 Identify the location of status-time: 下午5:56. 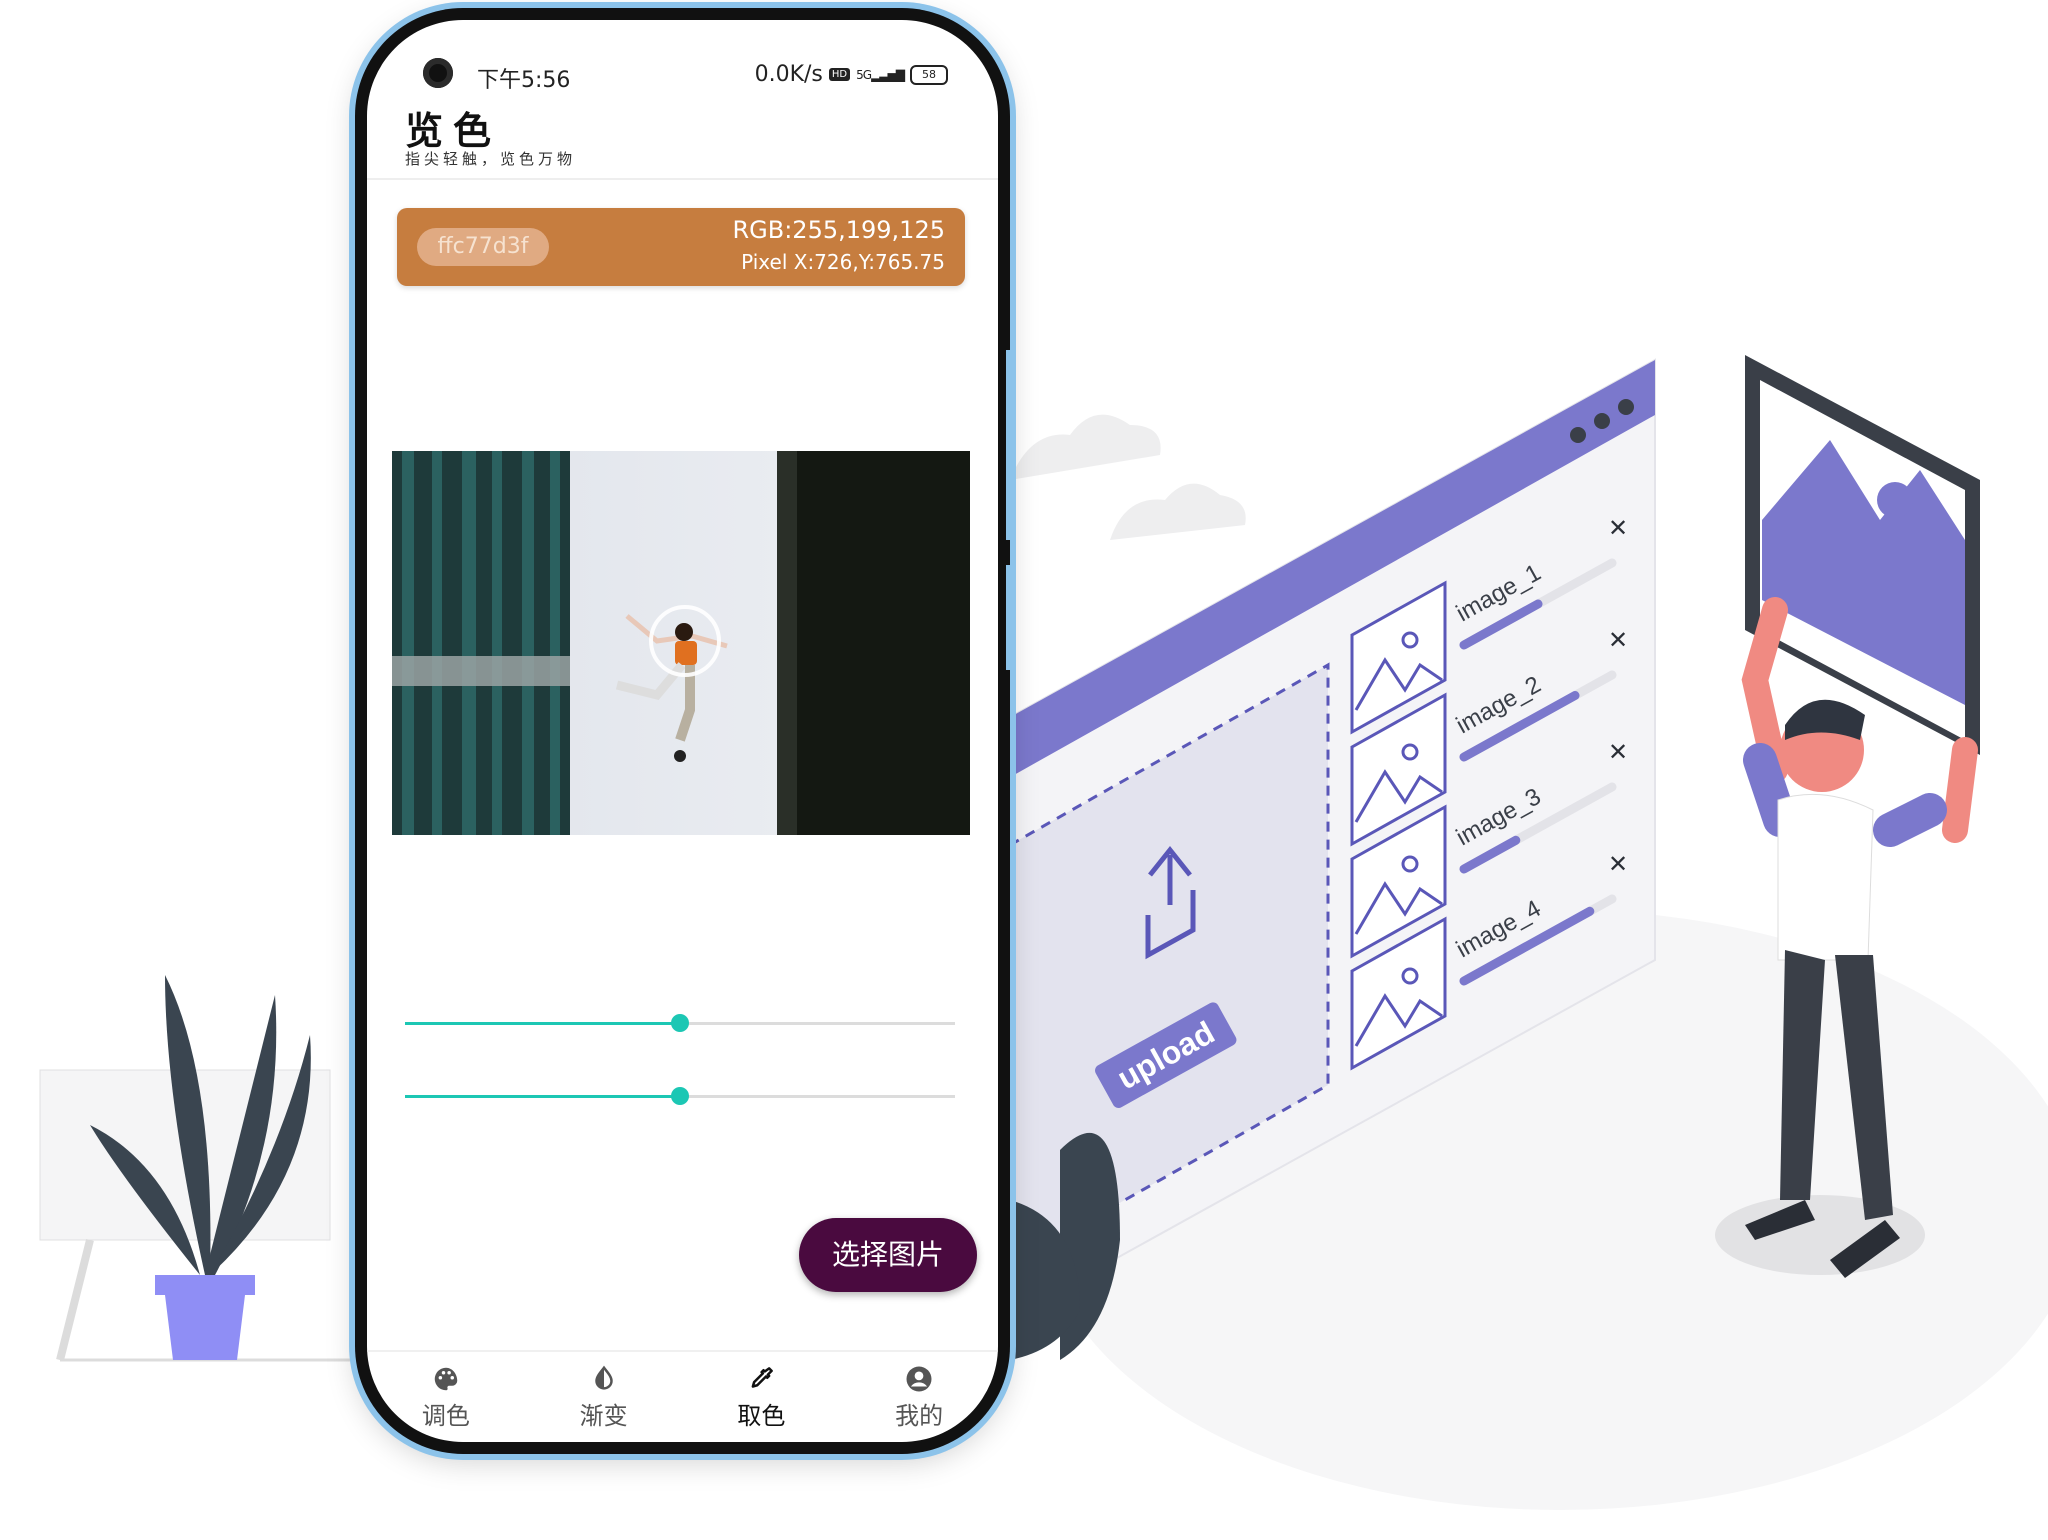
(524, 80).